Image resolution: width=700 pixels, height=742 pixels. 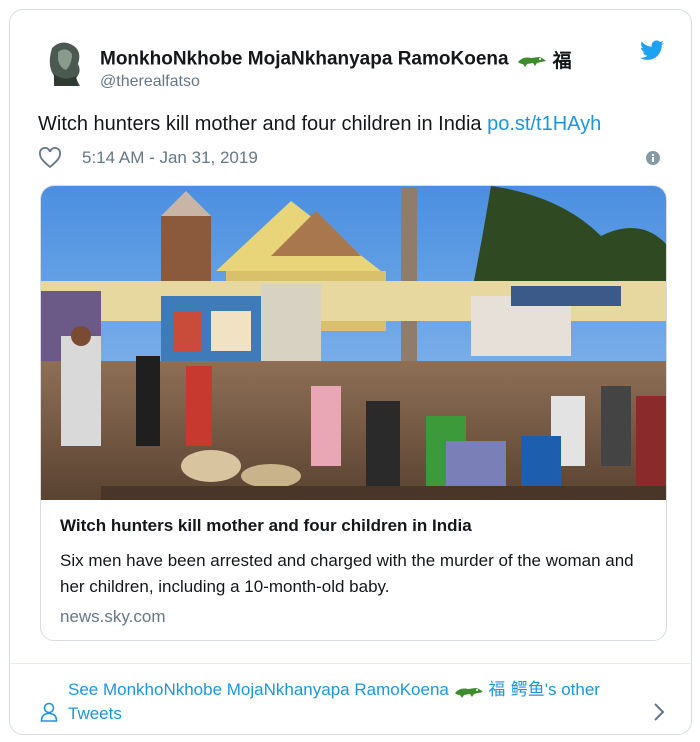 I want to click on card-domain: news.sky.com, so click(x=113, y=616).